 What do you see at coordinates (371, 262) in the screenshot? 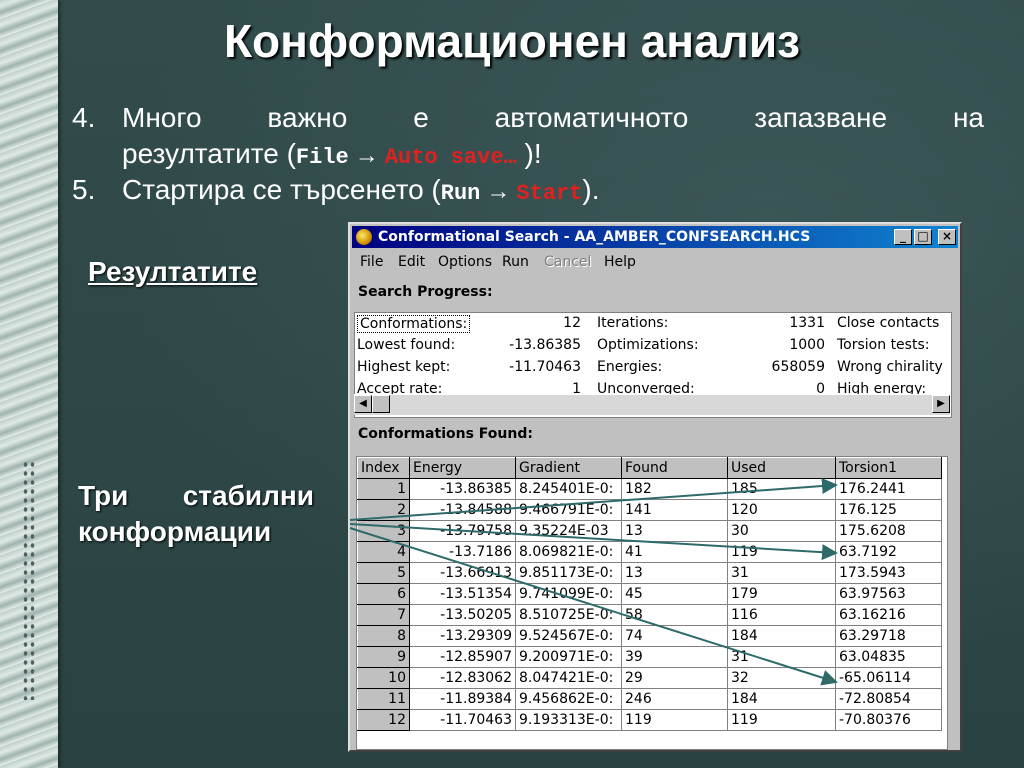
I see `menu-file: File` at bounding box center [371, 262].